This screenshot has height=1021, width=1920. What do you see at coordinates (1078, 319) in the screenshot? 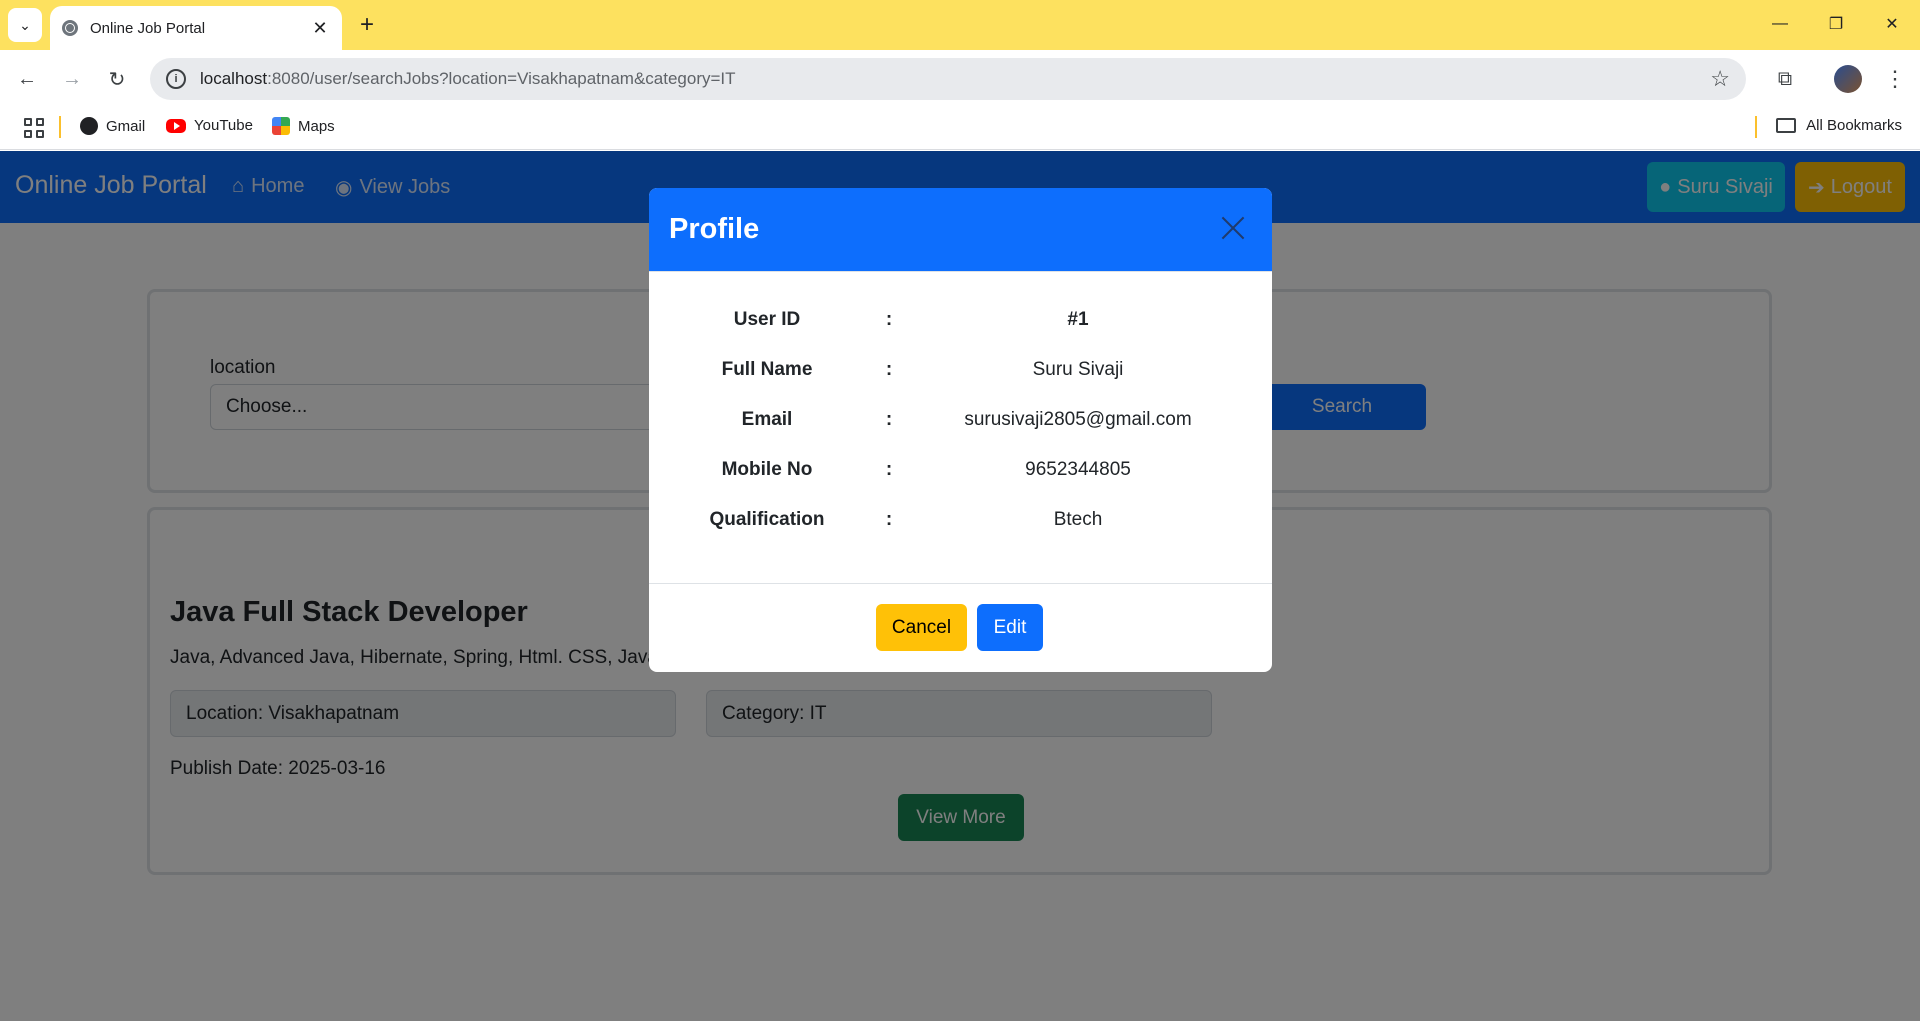
I see `row-value: #1` at bounding box center [1078, 319].